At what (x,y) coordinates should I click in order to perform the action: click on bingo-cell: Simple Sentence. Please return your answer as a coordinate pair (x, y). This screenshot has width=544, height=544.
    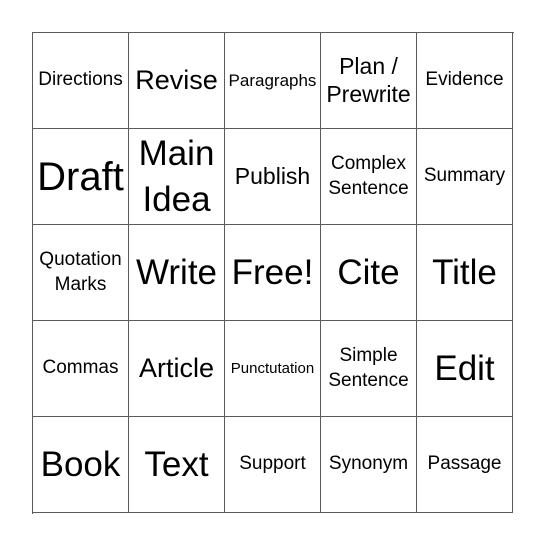
    Looking at the image, I should click on (369, 369).